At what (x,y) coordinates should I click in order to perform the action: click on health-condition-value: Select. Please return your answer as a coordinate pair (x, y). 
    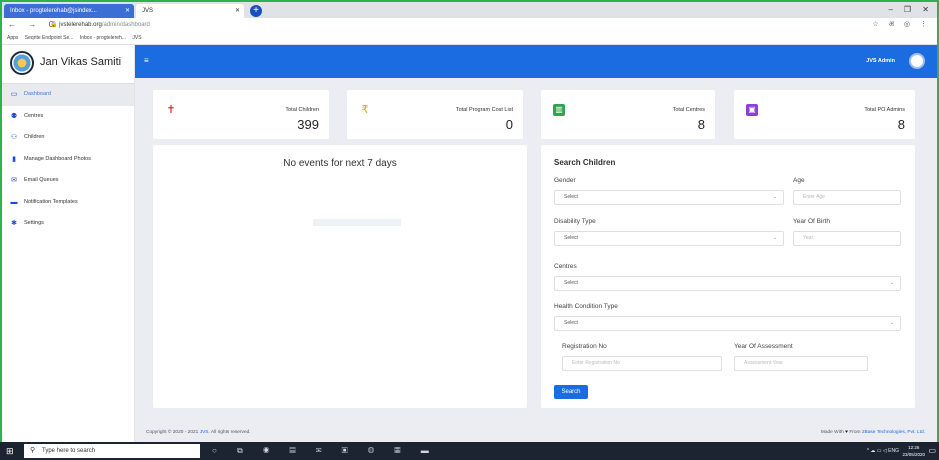
    Looking at the image, I should click on (571, 323).